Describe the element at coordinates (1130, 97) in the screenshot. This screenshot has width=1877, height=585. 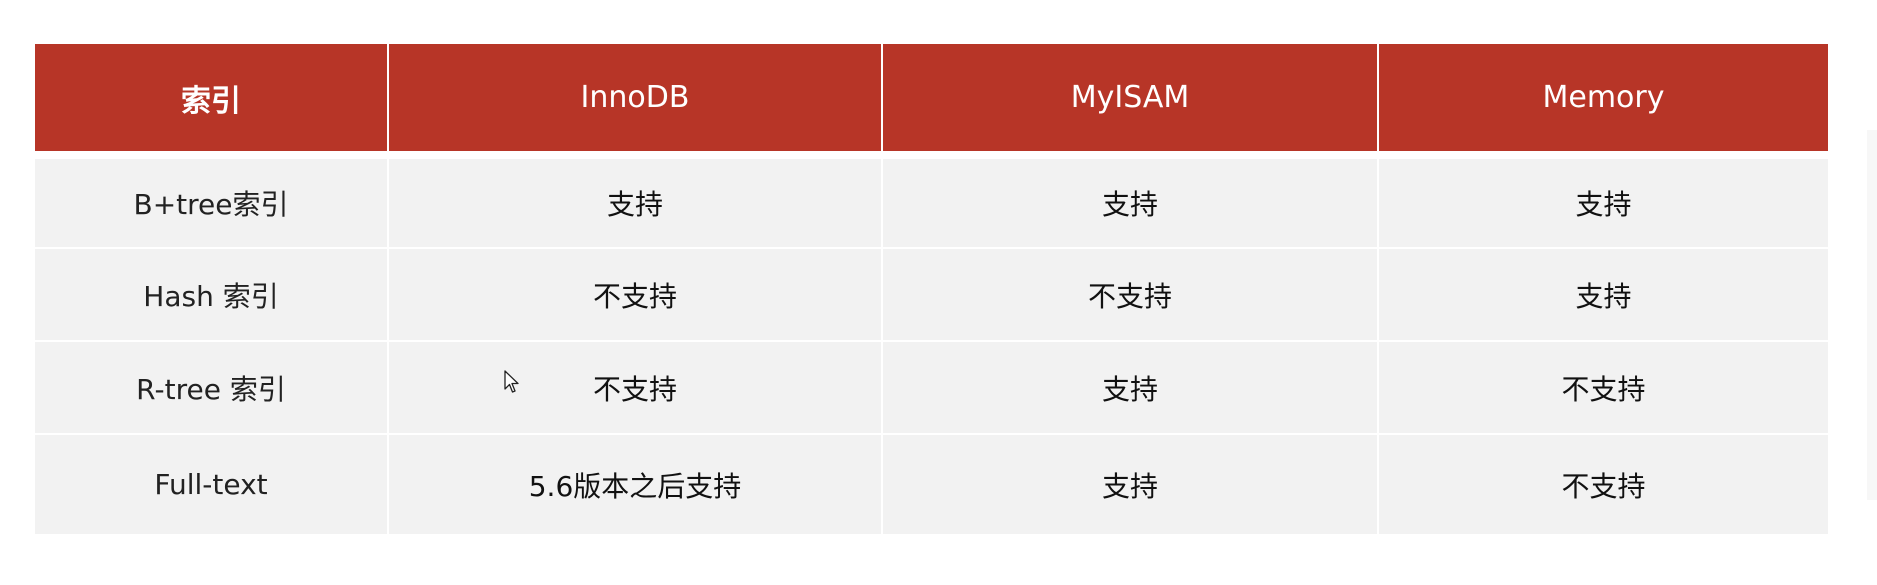
I see `header-myisam: MyISAM` at that location.